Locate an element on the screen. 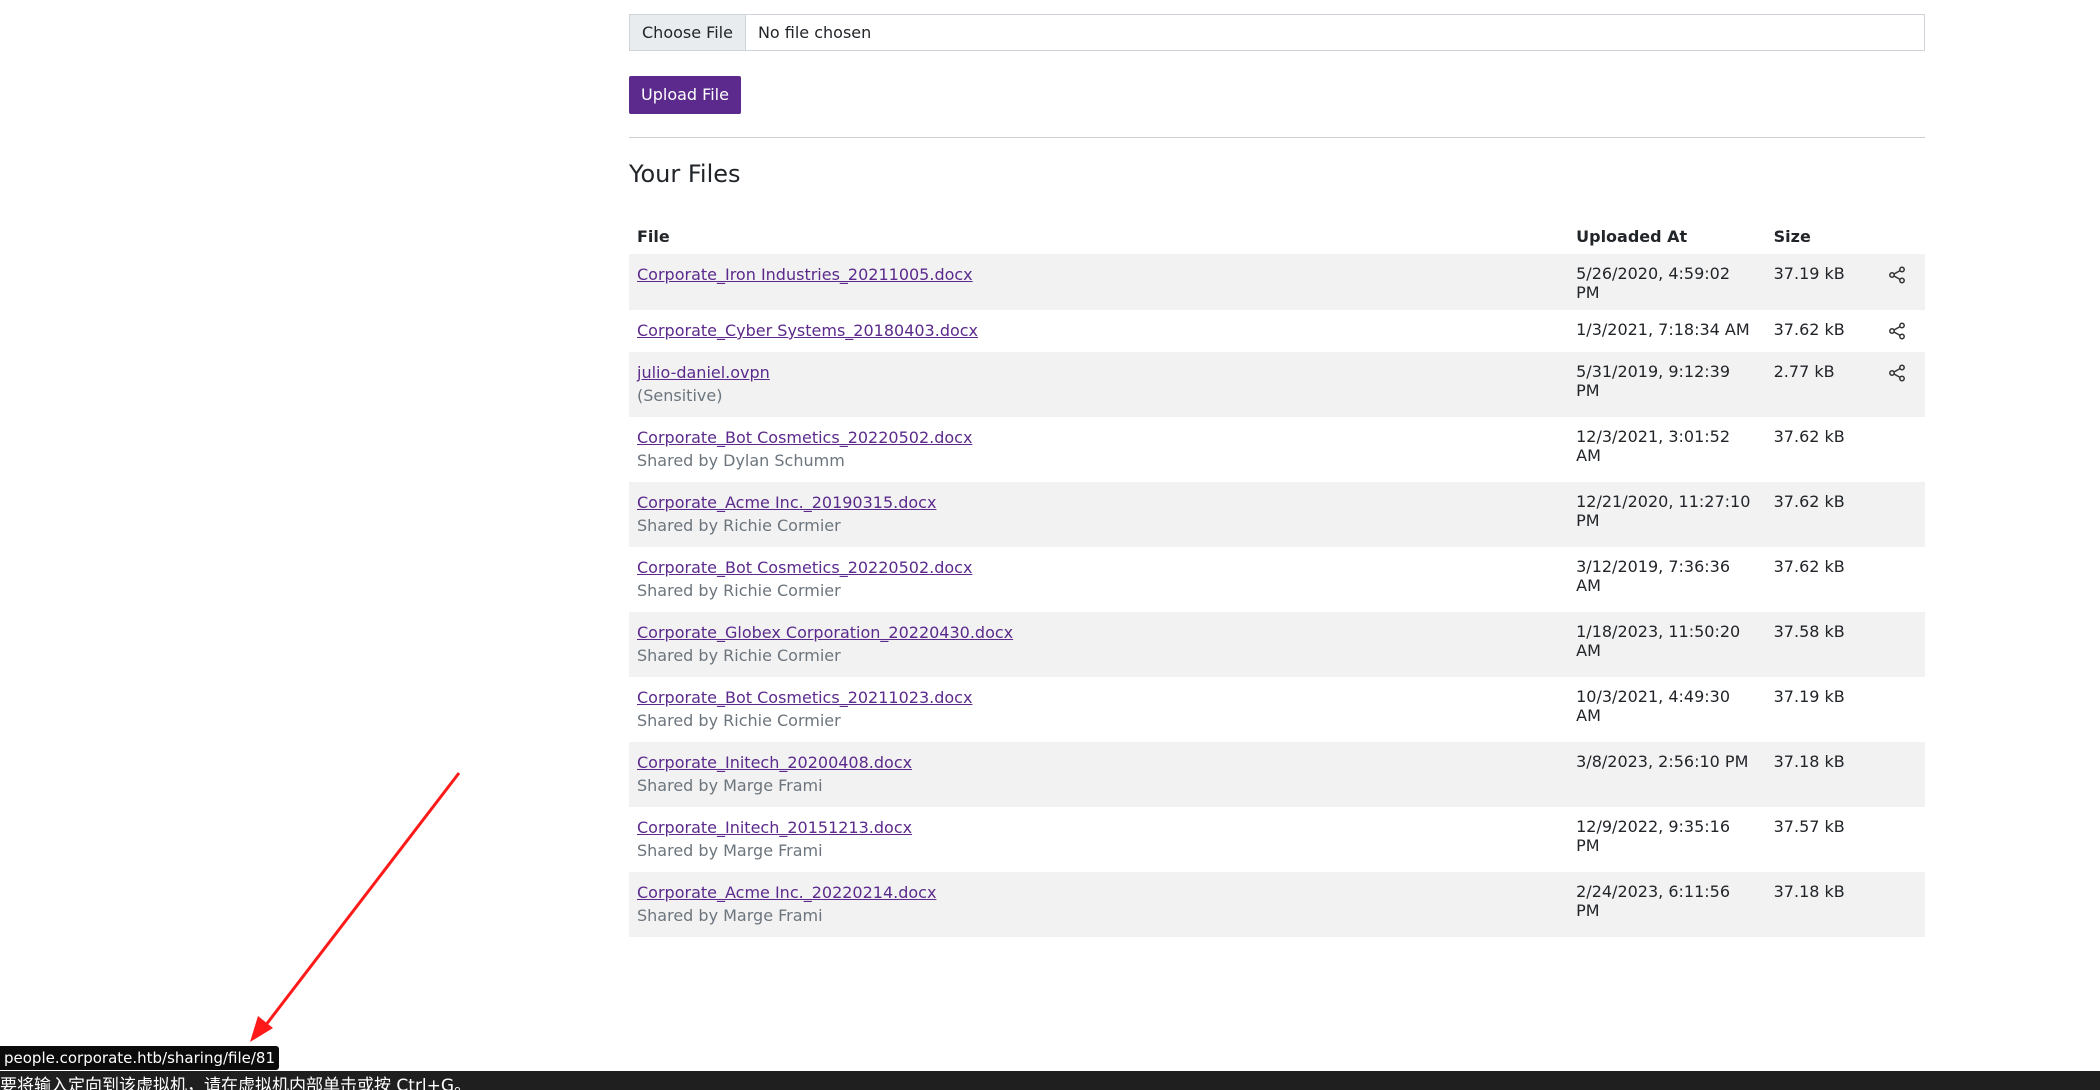  arrow-head is located at coordinates (261, 1029).